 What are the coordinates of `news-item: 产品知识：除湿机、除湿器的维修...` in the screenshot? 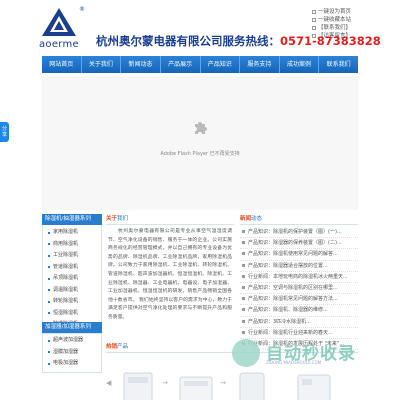 It's located at (299, 311).